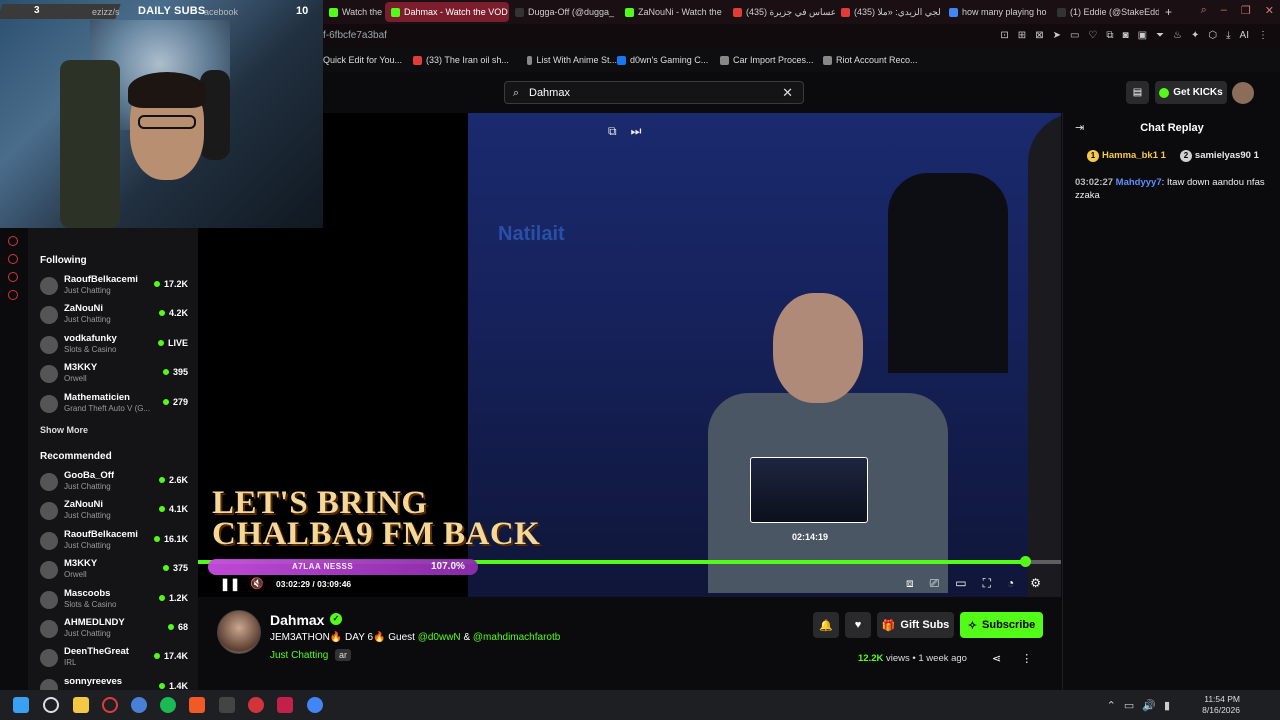  What do you see at coordinates (13, 295) in the screenshot?
I see `rail-settings-icon` at bounding box center [13, 295].